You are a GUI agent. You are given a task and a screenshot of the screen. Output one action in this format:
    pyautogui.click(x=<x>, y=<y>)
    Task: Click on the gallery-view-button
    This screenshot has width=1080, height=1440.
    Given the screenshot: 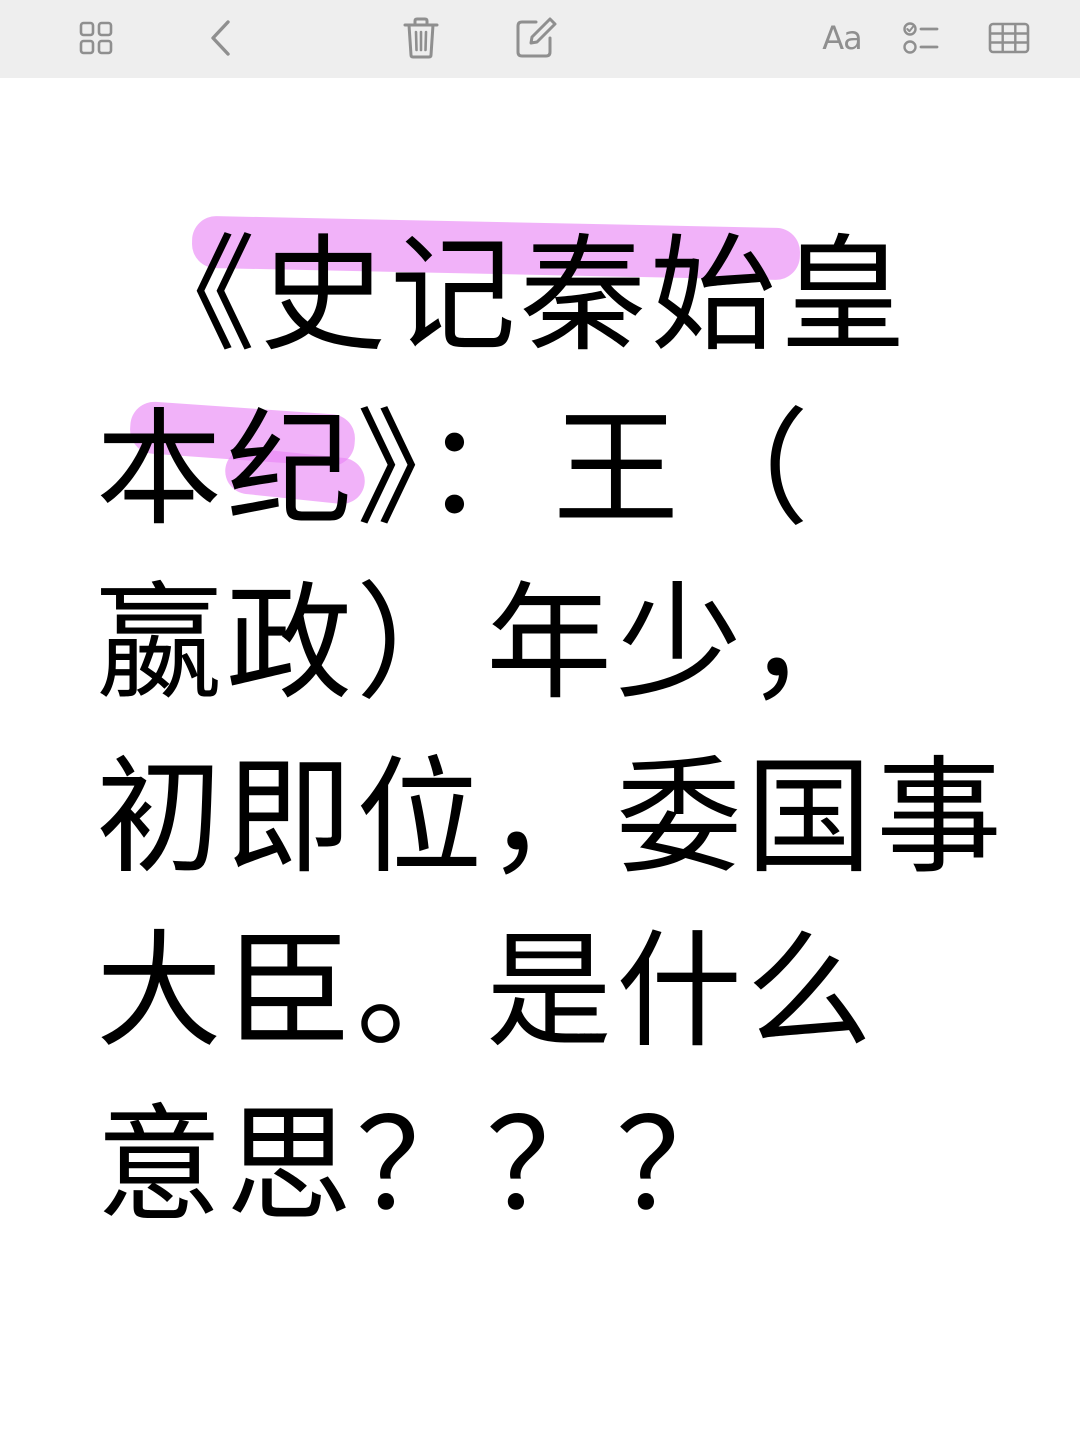 What is the action you would take?
    pyautogui.click(x=96, y=38)
    